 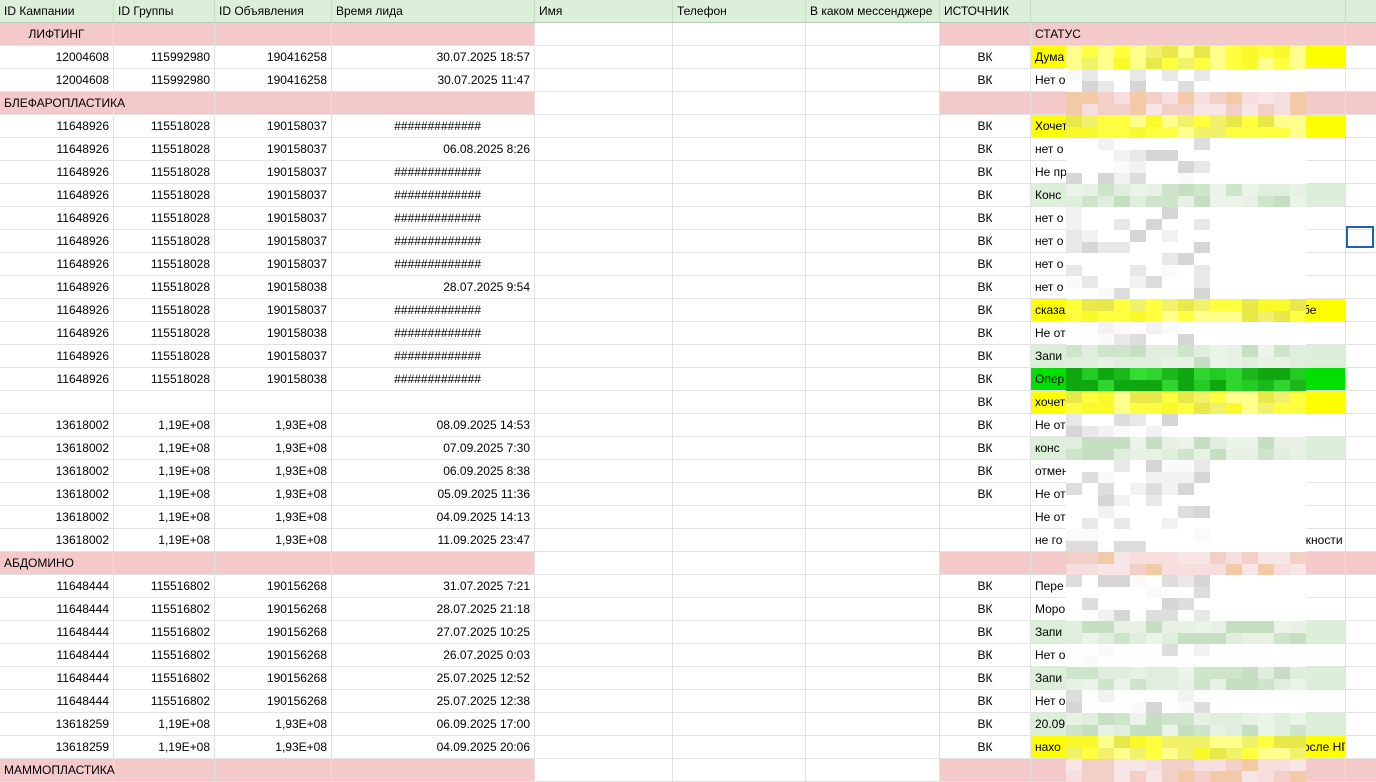 What do you see at coordinates (1188, 34) in the screenshot?
I see `cell-status: СТАТУС` at bounding box center [1188, 34].